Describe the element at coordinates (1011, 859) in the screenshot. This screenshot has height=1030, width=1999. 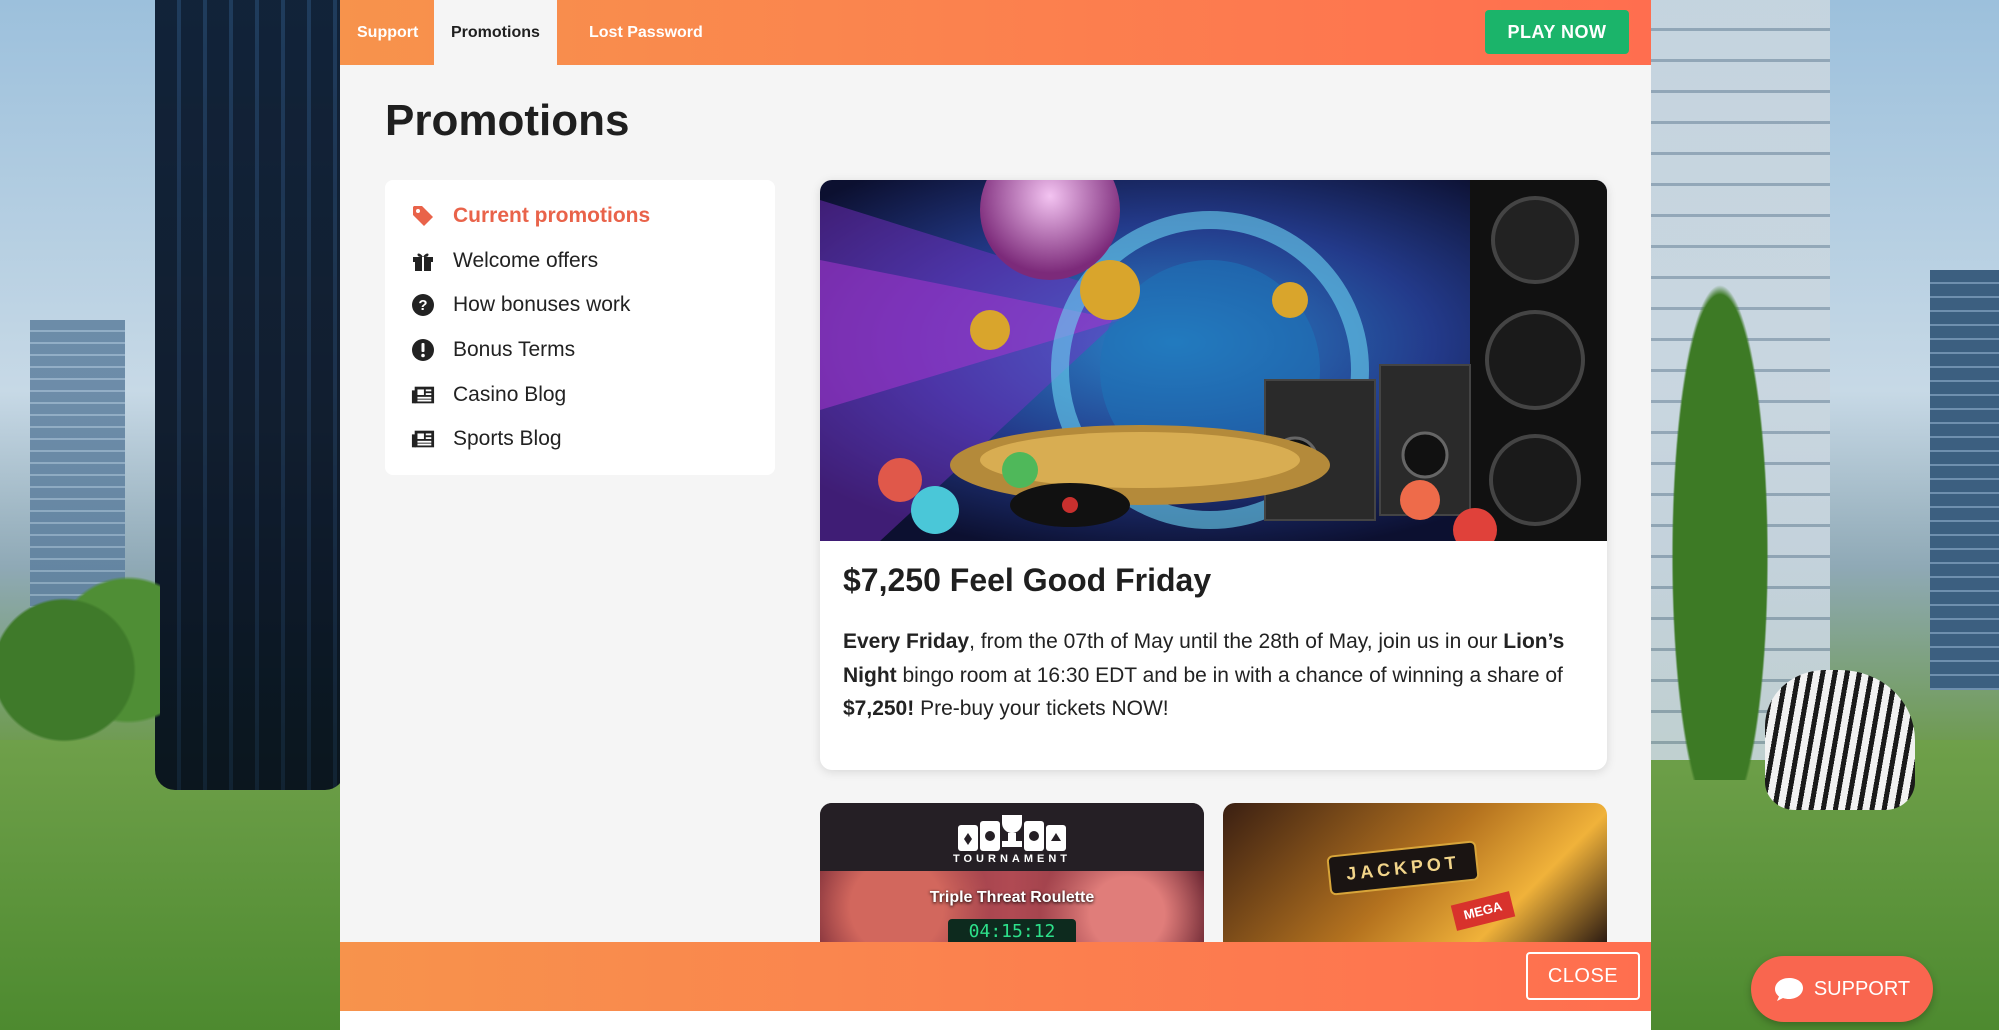
I see `tournament-label: TOURNAMENT` at that location.